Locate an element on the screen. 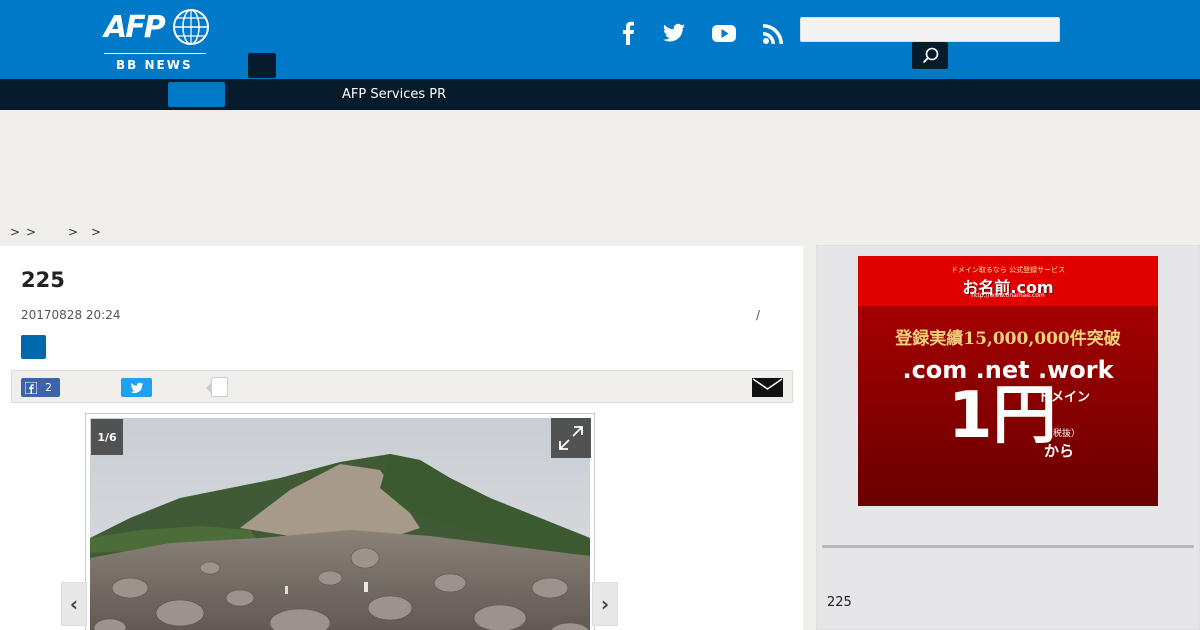 This screenshot has width=1200, height=630. gallery-next-button: › is located at coordinates (605, 604).